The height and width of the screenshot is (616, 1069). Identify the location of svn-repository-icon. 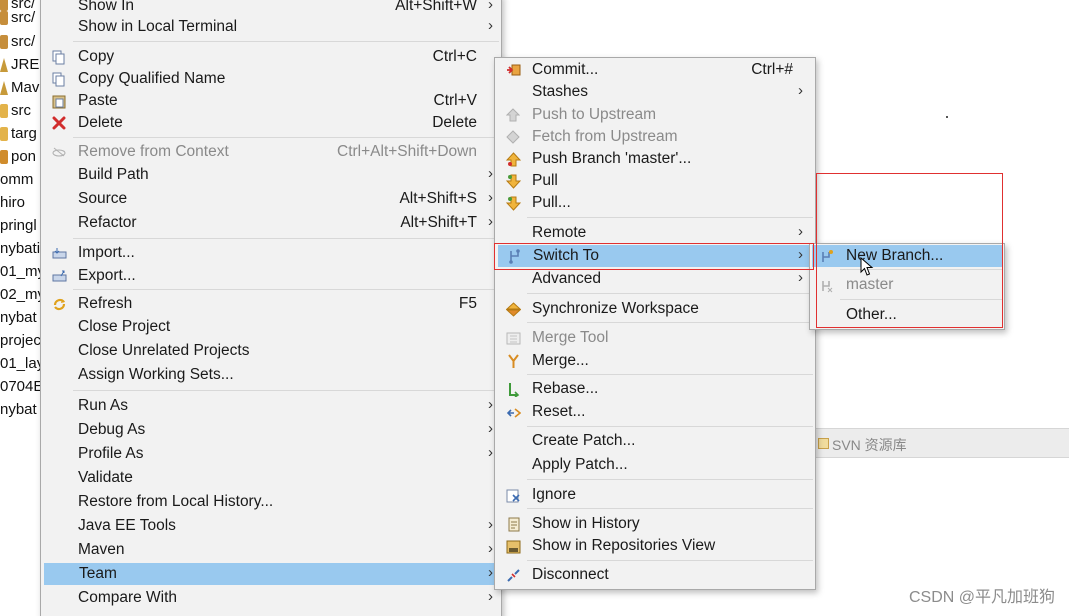
(823, 443).